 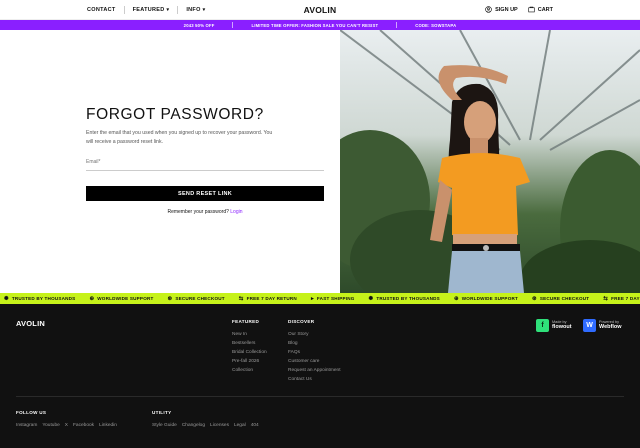 I want to click on promo-item: CODE: SOWSTAPA, so click(x=436, y=25).